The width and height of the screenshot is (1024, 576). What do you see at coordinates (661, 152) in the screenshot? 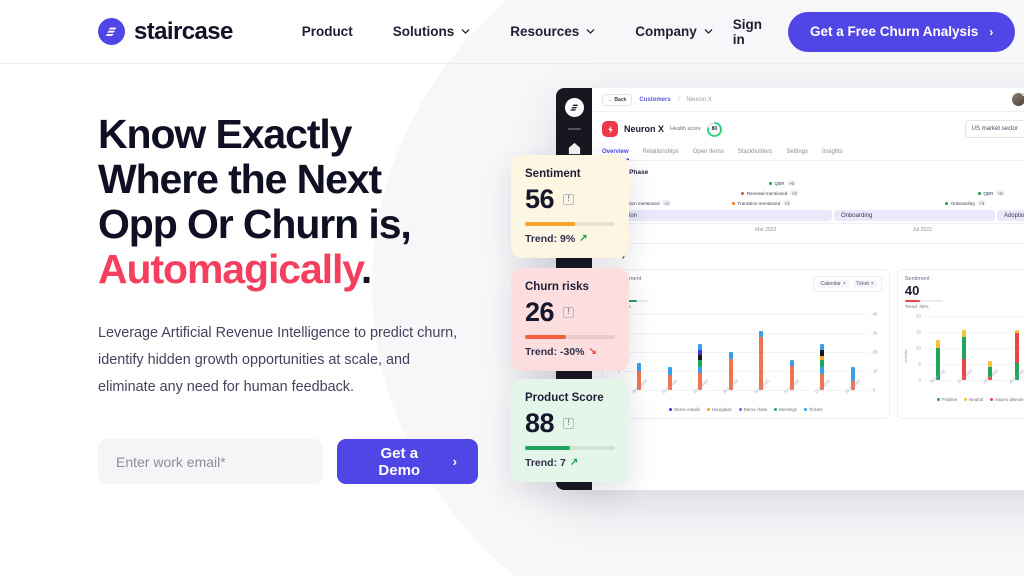
I see `tab-relationships: Relationships` at bounding box center [661, 152].